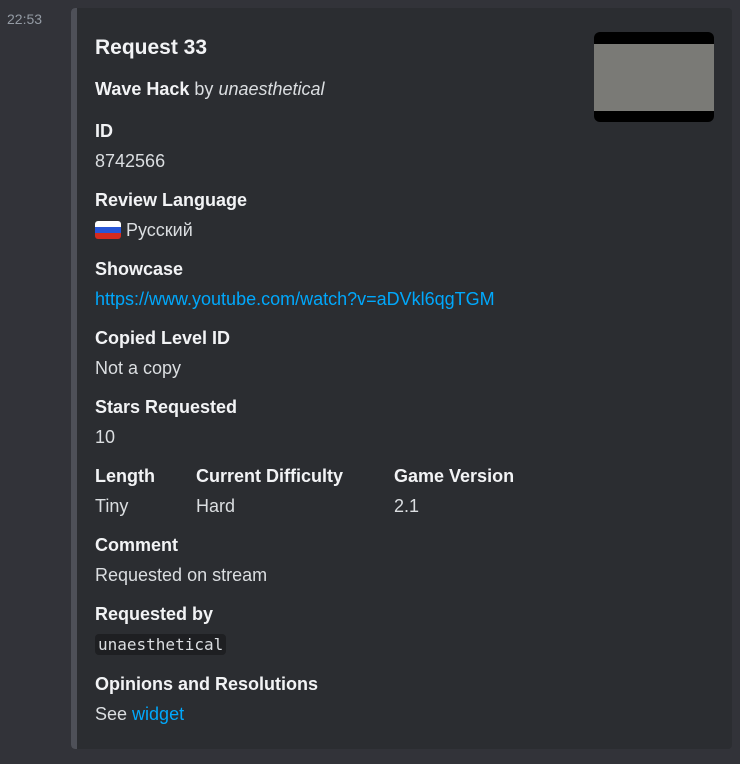 The image size is (740, 764). What do you see at coordinates (162, 353) in the screenshot?
I see `field-copied-level-id: Copied Level ID Not a copy` at bounding box center [162, 353].